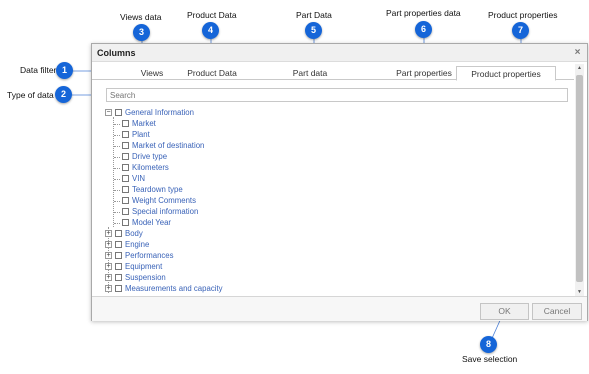  I want to click on dialog-title: Columns, so click(339, 53).